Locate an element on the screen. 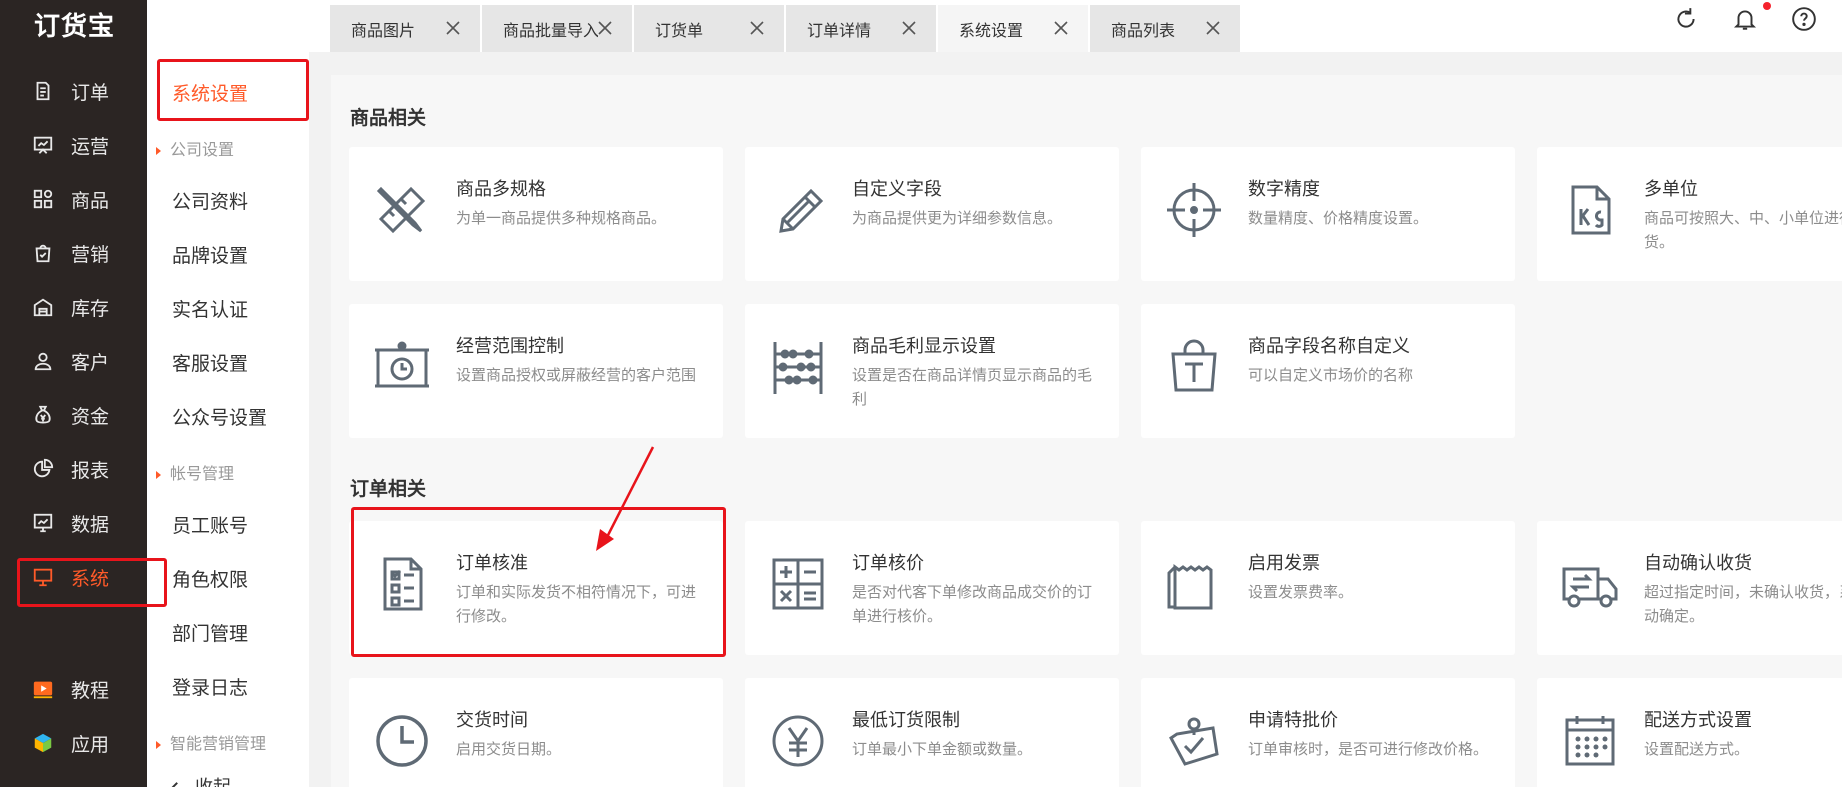 The width and height of the screenshot is (1842, 787). board-chart-icon is located at coordinates (43, 145).